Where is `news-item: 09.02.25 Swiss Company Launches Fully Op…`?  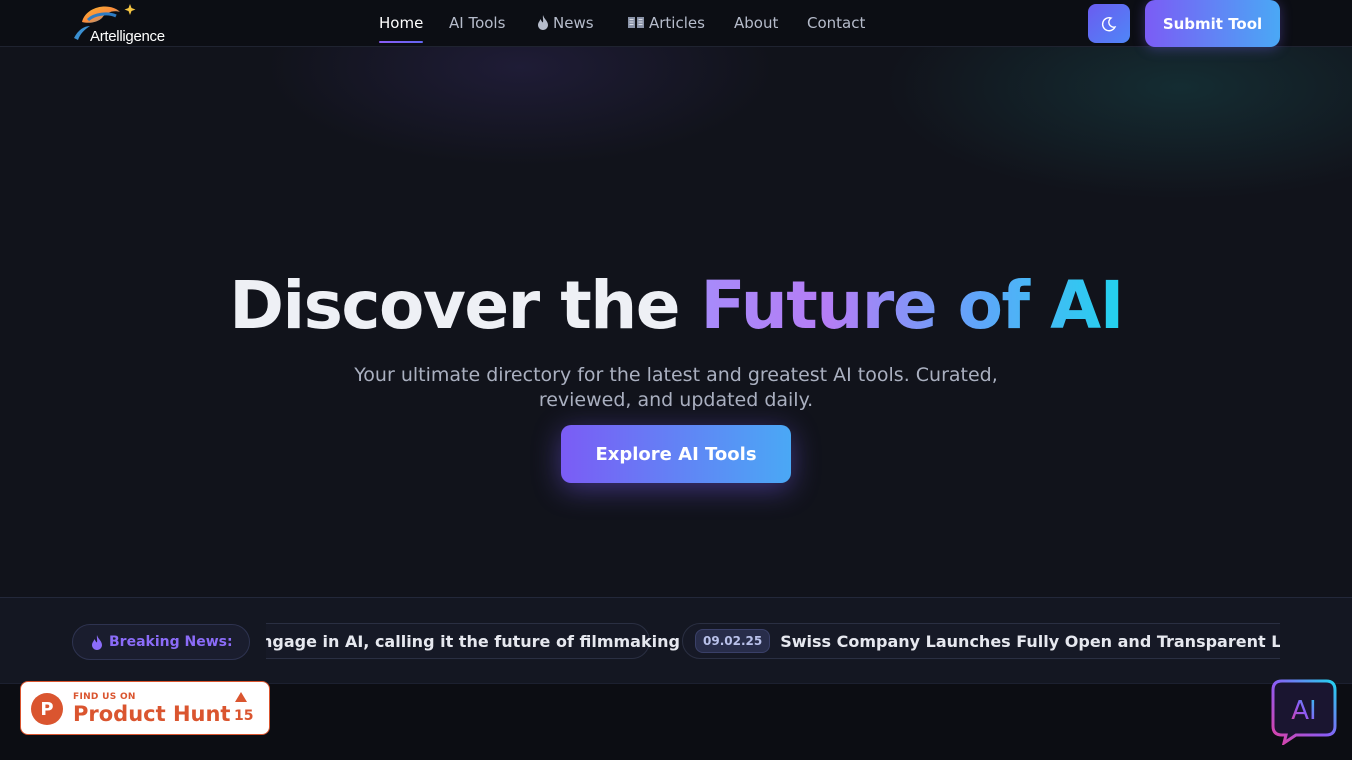 news-item: 09.02.25 Swiss Company Launches Fully Op… is located at coordinates (981, 641).